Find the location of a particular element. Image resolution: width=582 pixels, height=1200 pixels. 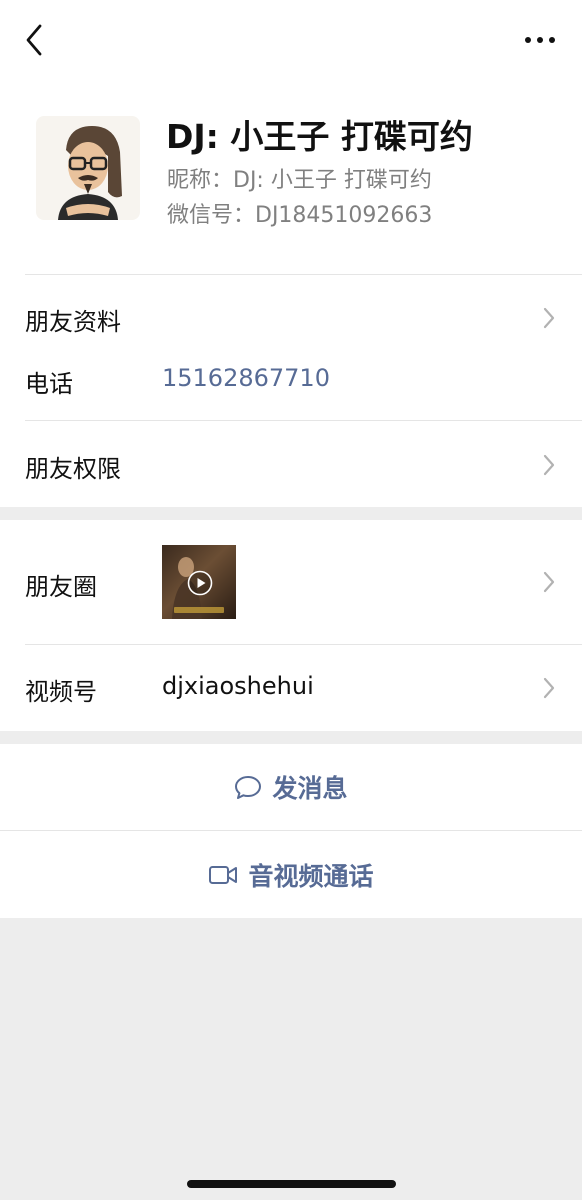

more-button is located at coordinates (540, 40).